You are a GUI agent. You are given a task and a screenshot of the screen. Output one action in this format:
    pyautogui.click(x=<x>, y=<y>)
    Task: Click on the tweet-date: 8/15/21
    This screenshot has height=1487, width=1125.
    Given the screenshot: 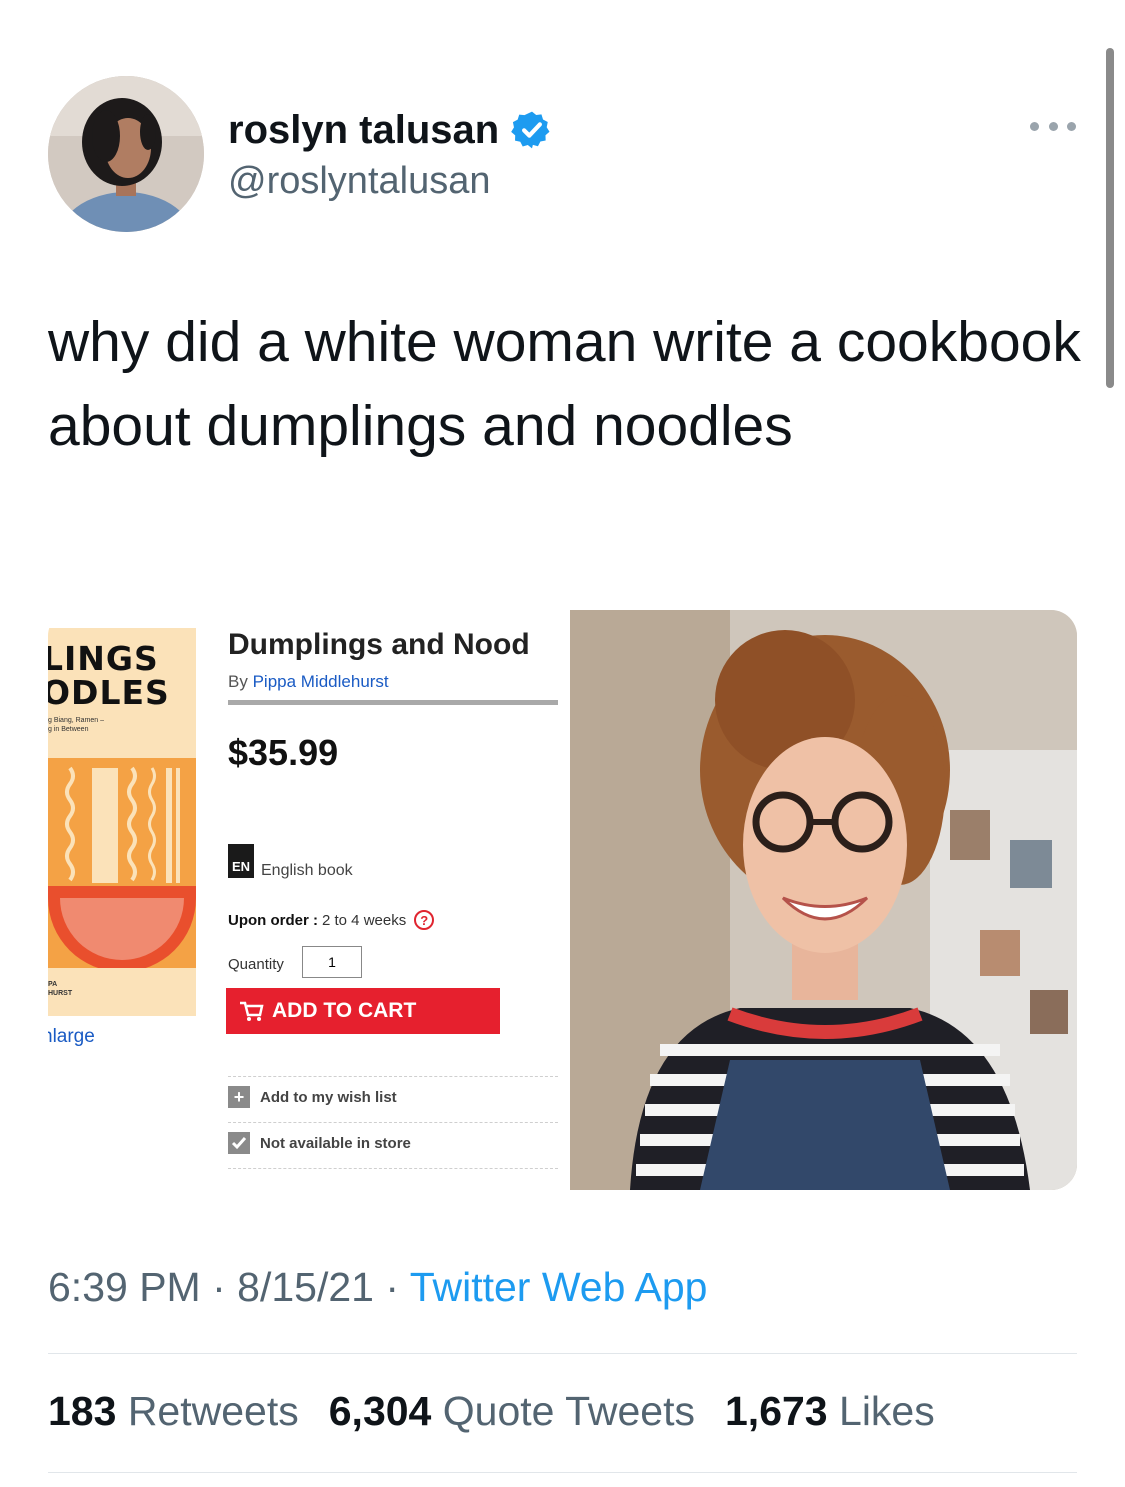 What is the action you would take?
    pyautogui.click(x=305, y=1287)
    